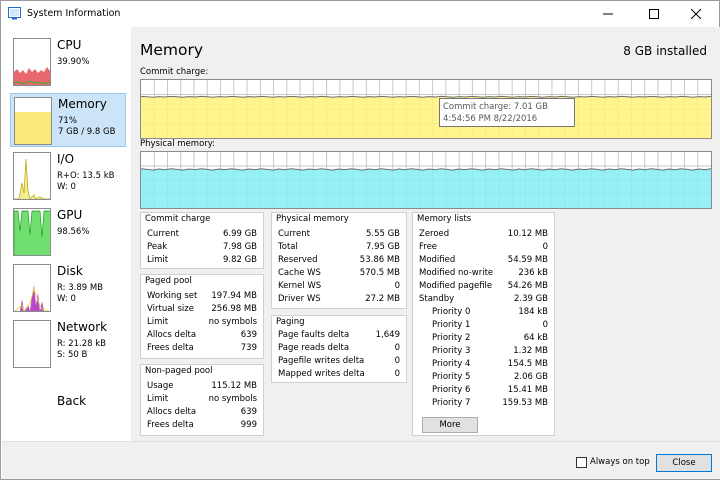 This screenshot has width=720, height=480. What do you see at coordinates (426, 117) in the screenshot?
I see `commit-charge-graph-area` at bounding box center [426, 117].